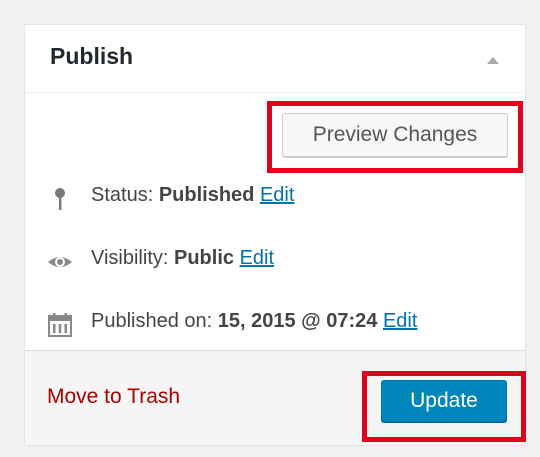 The image size is (540, 457). I want to click on update-button: Update, so click(444, 401).